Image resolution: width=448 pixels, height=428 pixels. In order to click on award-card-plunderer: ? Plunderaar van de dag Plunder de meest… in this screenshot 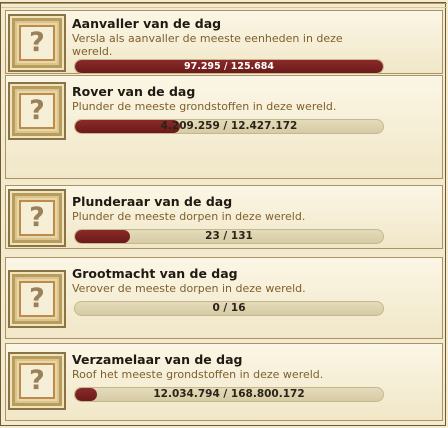, I will do `click(224, 217)`.